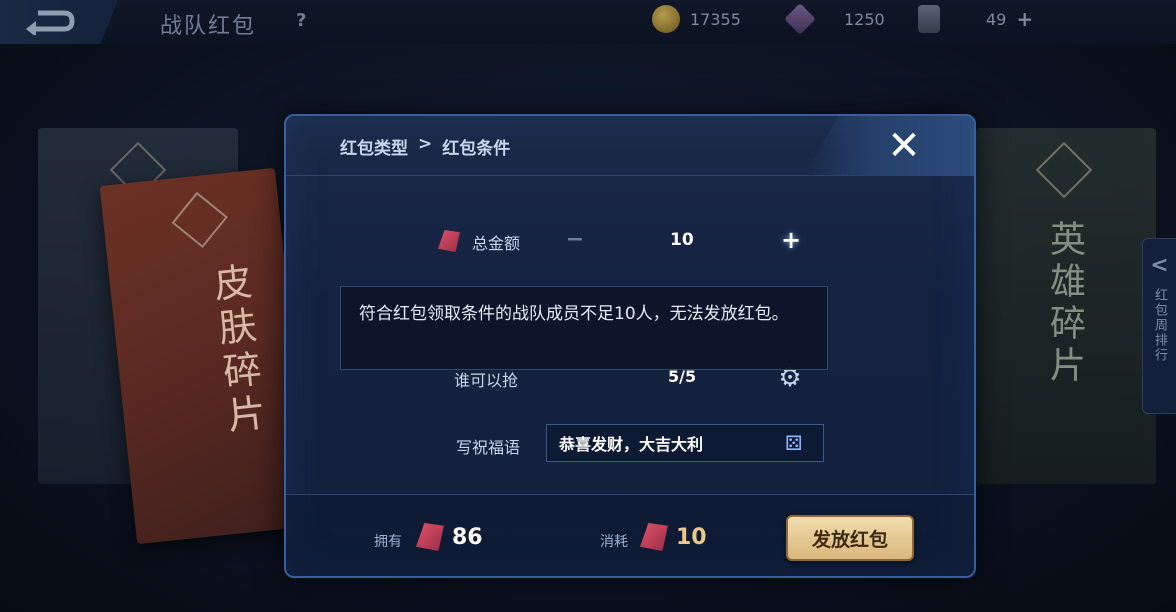 The width and height of the screenshot is (1176, 612). What do you see at coordinates (630, 535) in the screenshot?
I see `dialog-footer: 拥有 86 消耗 10 发放红包` at bounding box center [630, 535].